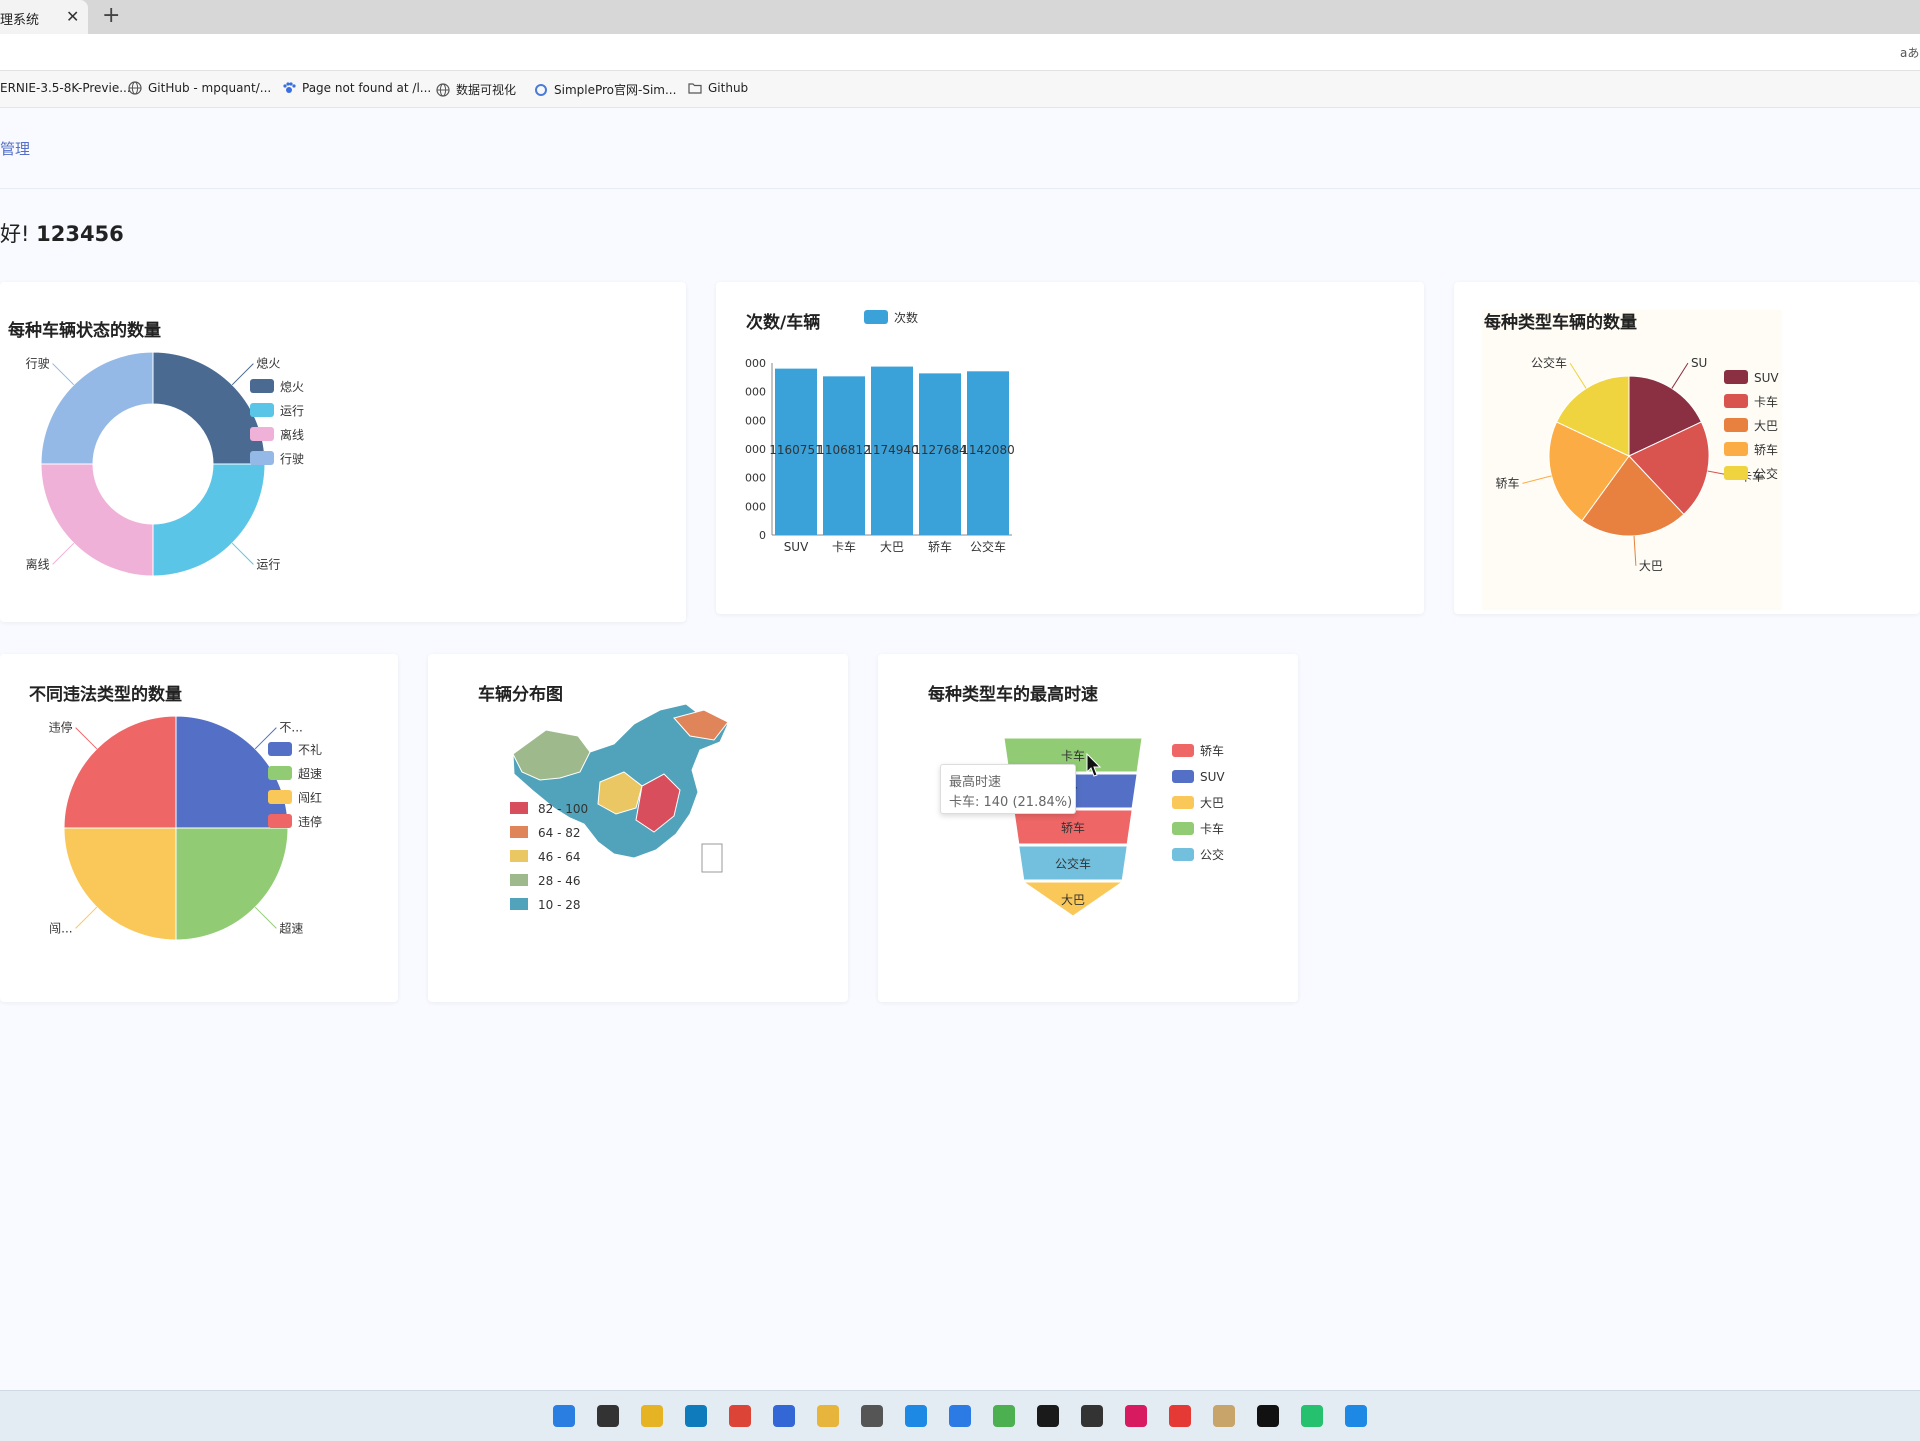 The height and width of the screenshot is (1441, 1920). What do you see at coordinates (185, 828) in the screenshot?
I see `violation-pie-chart: 不...超速闯...违停不礼超速闯红违停` at bounding box center [185, 828].